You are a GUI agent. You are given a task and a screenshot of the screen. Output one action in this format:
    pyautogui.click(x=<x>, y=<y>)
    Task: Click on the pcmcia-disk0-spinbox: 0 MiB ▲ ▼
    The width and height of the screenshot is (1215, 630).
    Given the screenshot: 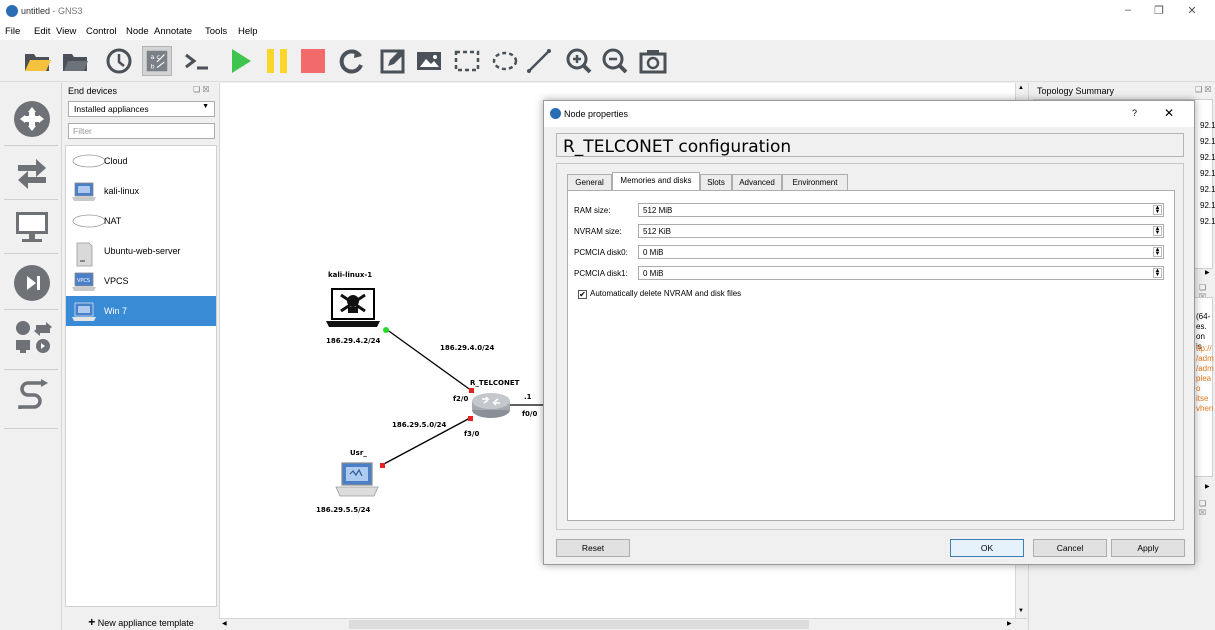 What is the action you would take?
    pyautogui.click(x=901, y=252)
    